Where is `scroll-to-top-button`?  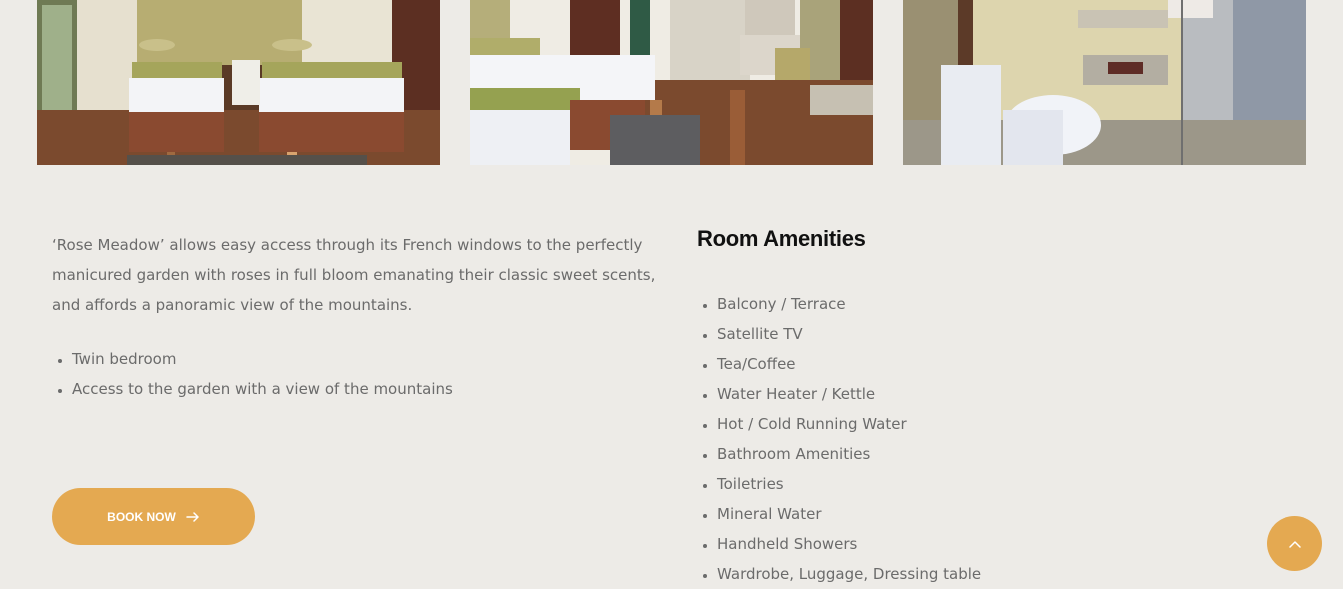 scroll-to-top-button is located at coordinates (1294, 543).